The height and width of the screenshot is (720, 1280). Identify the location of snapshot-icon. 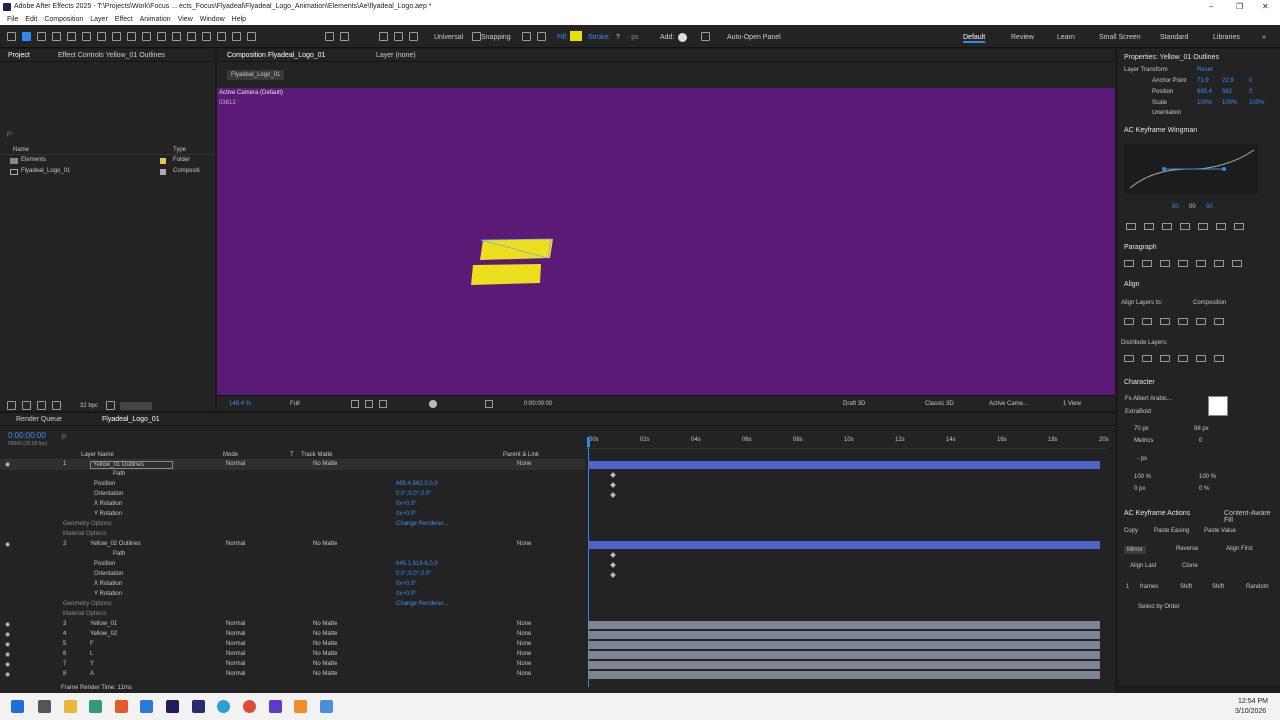
(489, 404).